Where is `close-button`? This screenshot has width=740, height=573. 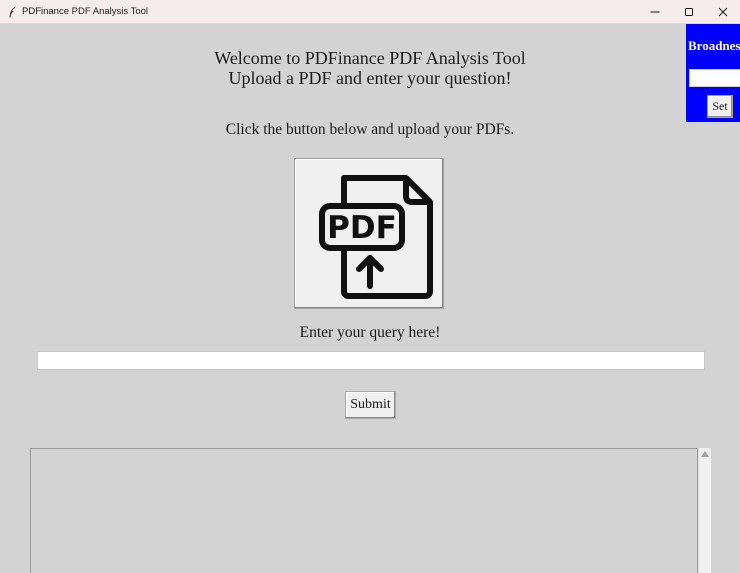
close-button is located at coordinates (723, 11).